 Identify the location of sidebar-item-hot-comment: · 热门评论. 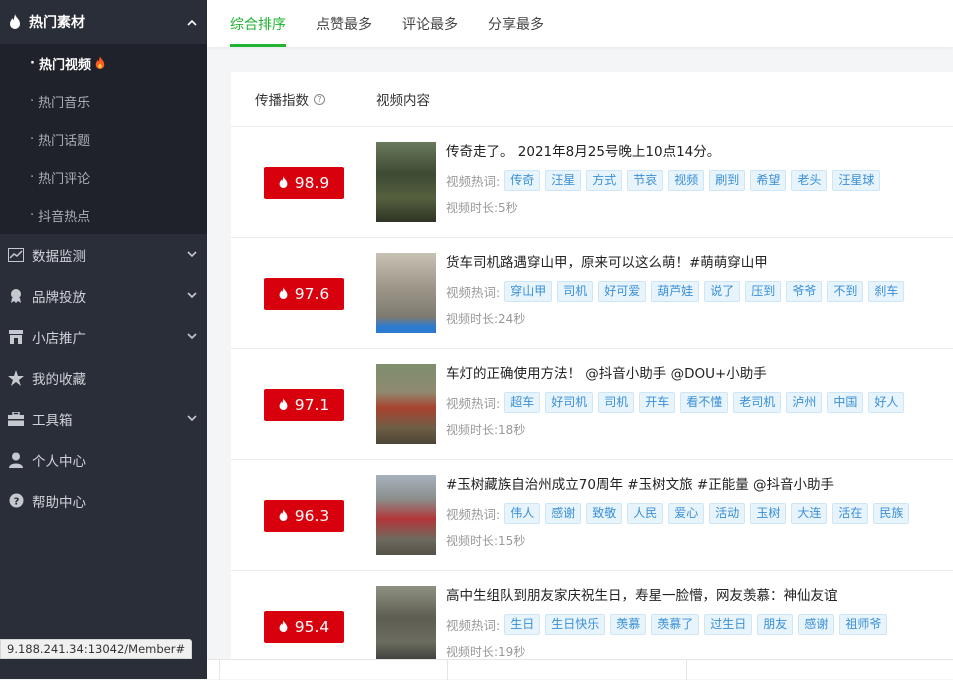
(103, 177).